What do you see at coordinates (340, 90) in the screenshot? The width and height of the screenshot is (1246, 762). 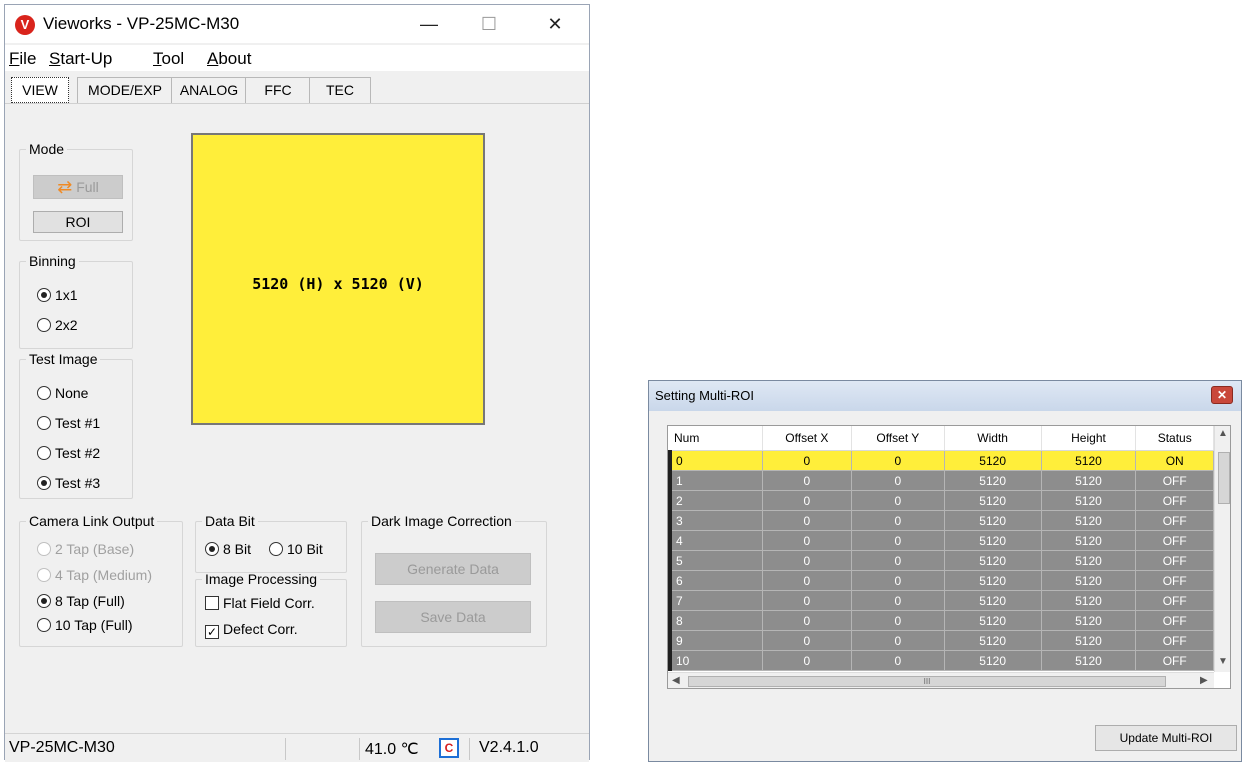 I see `tab-tec: TEC` at bounding box center [340, 90].